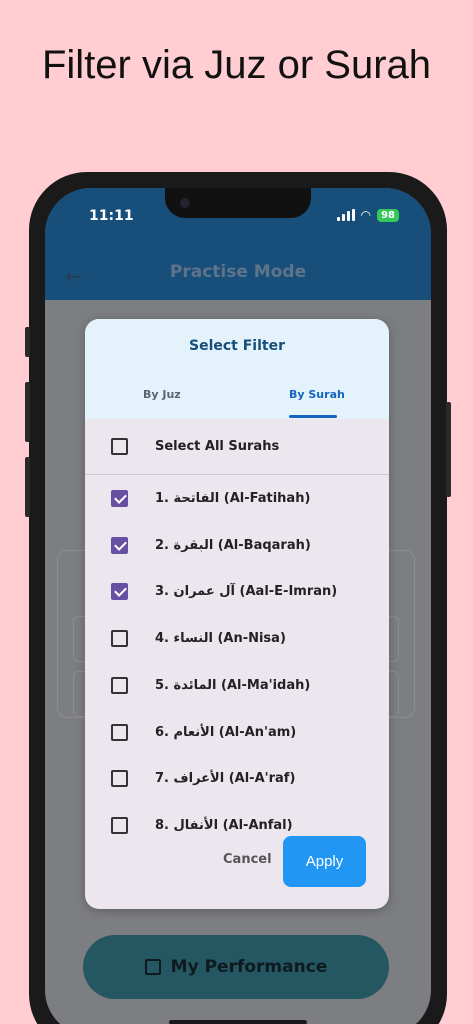 The width and height of the screenshot is (473, 1024). Describe the element at coordinates (233, 545) in the screenshot. I see `surah-label: 2. البقرة (Al-Baqarah)` at that location.